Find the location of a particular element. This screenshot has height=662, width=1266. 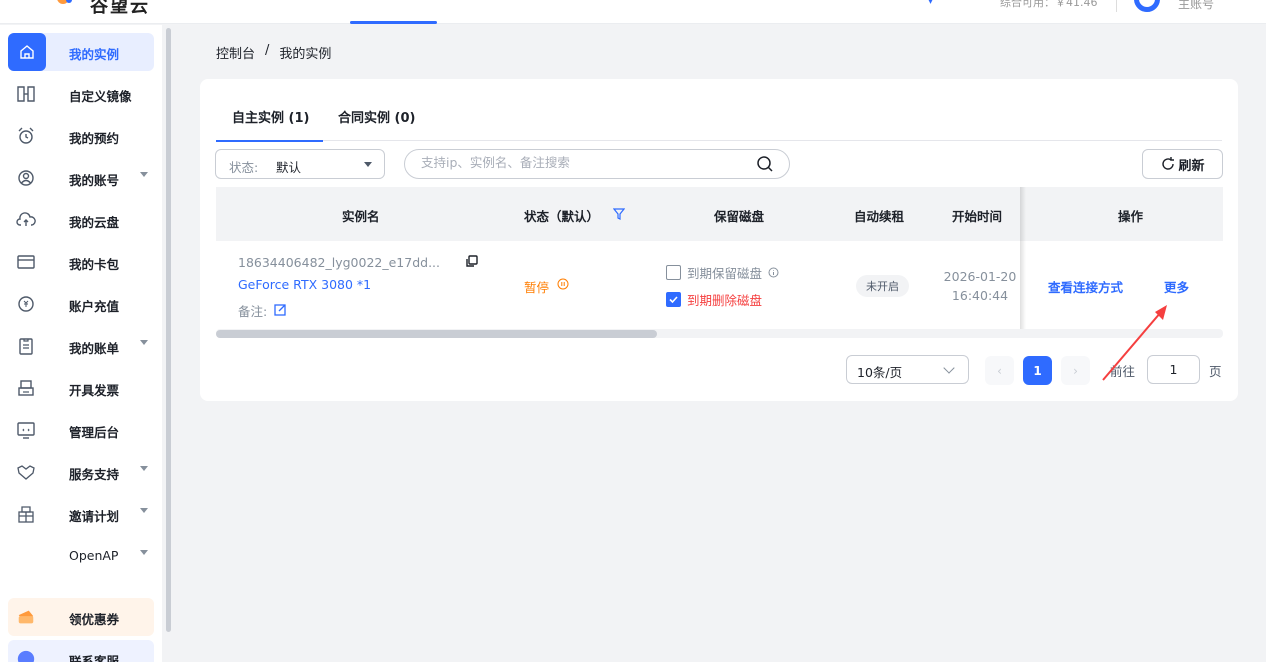

sidebar-item-recharge: 账户充值 is located at coordinates (81, 304).